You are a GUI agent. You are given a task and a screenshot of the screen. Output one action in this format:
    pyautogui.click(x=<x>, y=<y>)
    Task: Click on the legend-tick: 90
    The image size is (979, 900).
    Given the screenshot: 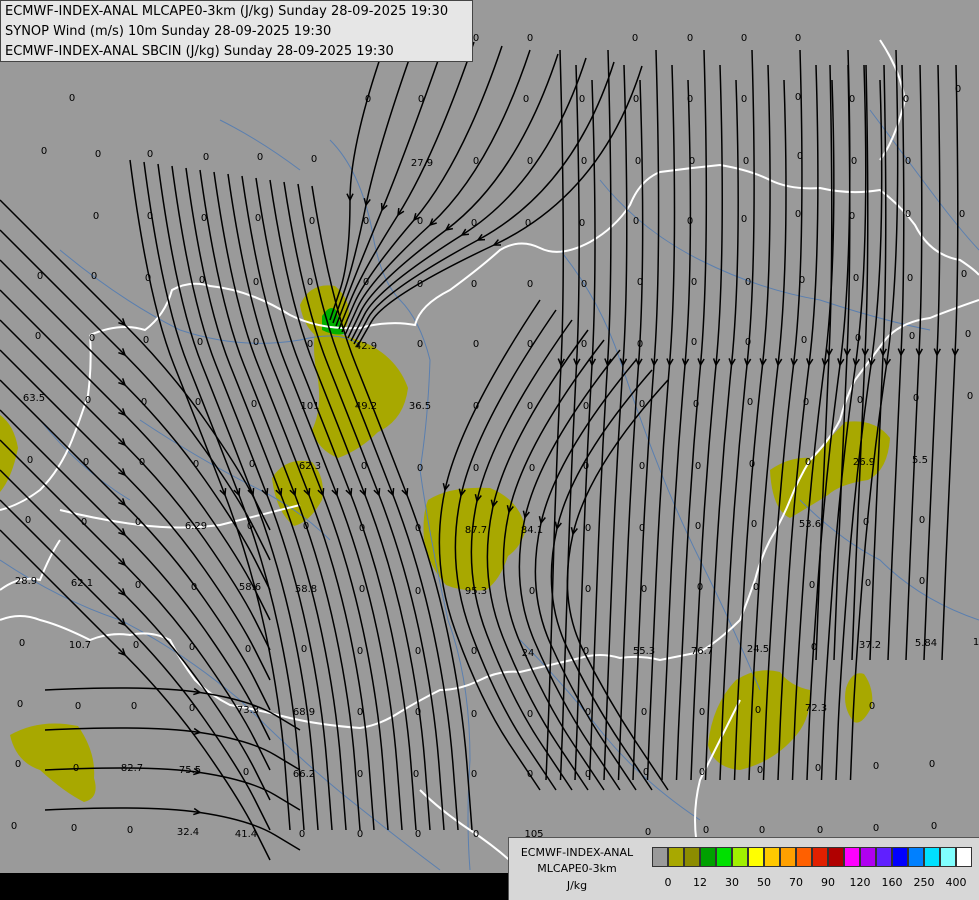 What is the action you would take?
    pyautogui.click(x=828, y=882)
    